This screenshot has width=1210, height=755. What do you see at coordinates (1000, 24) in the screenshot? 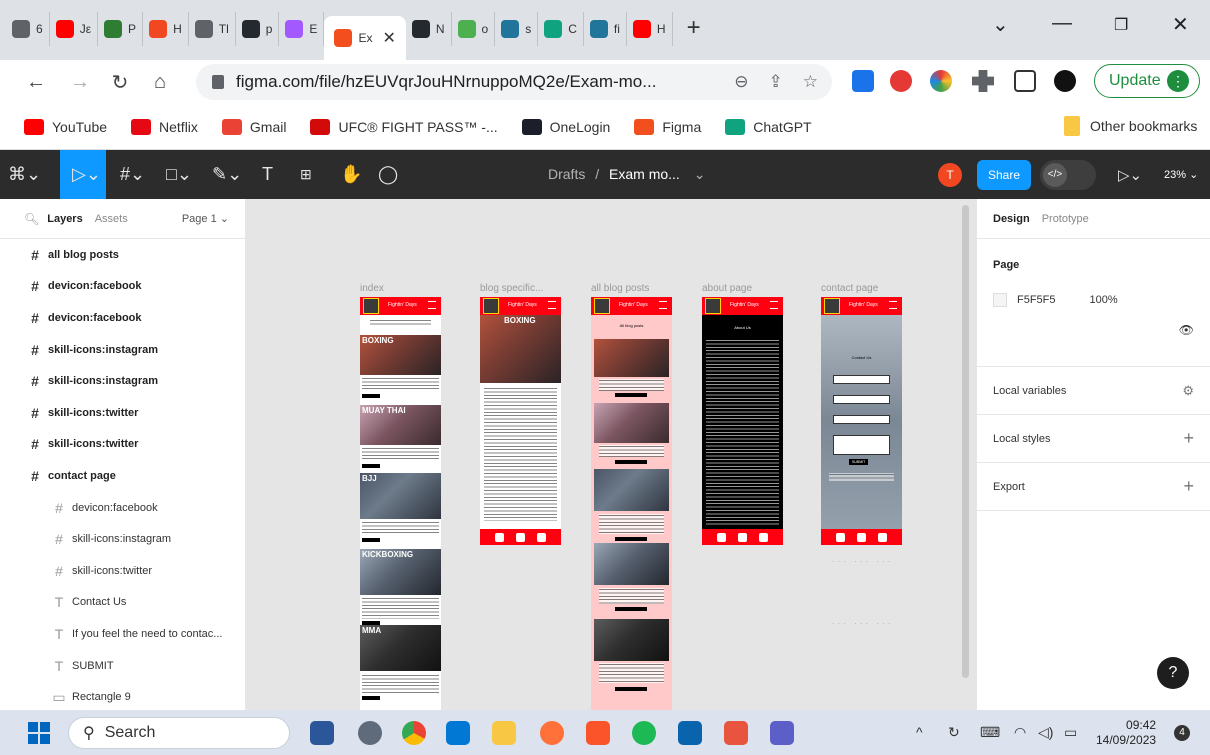
I see `tab-search-icon: ⌄` at bounding box center [1000, 24].